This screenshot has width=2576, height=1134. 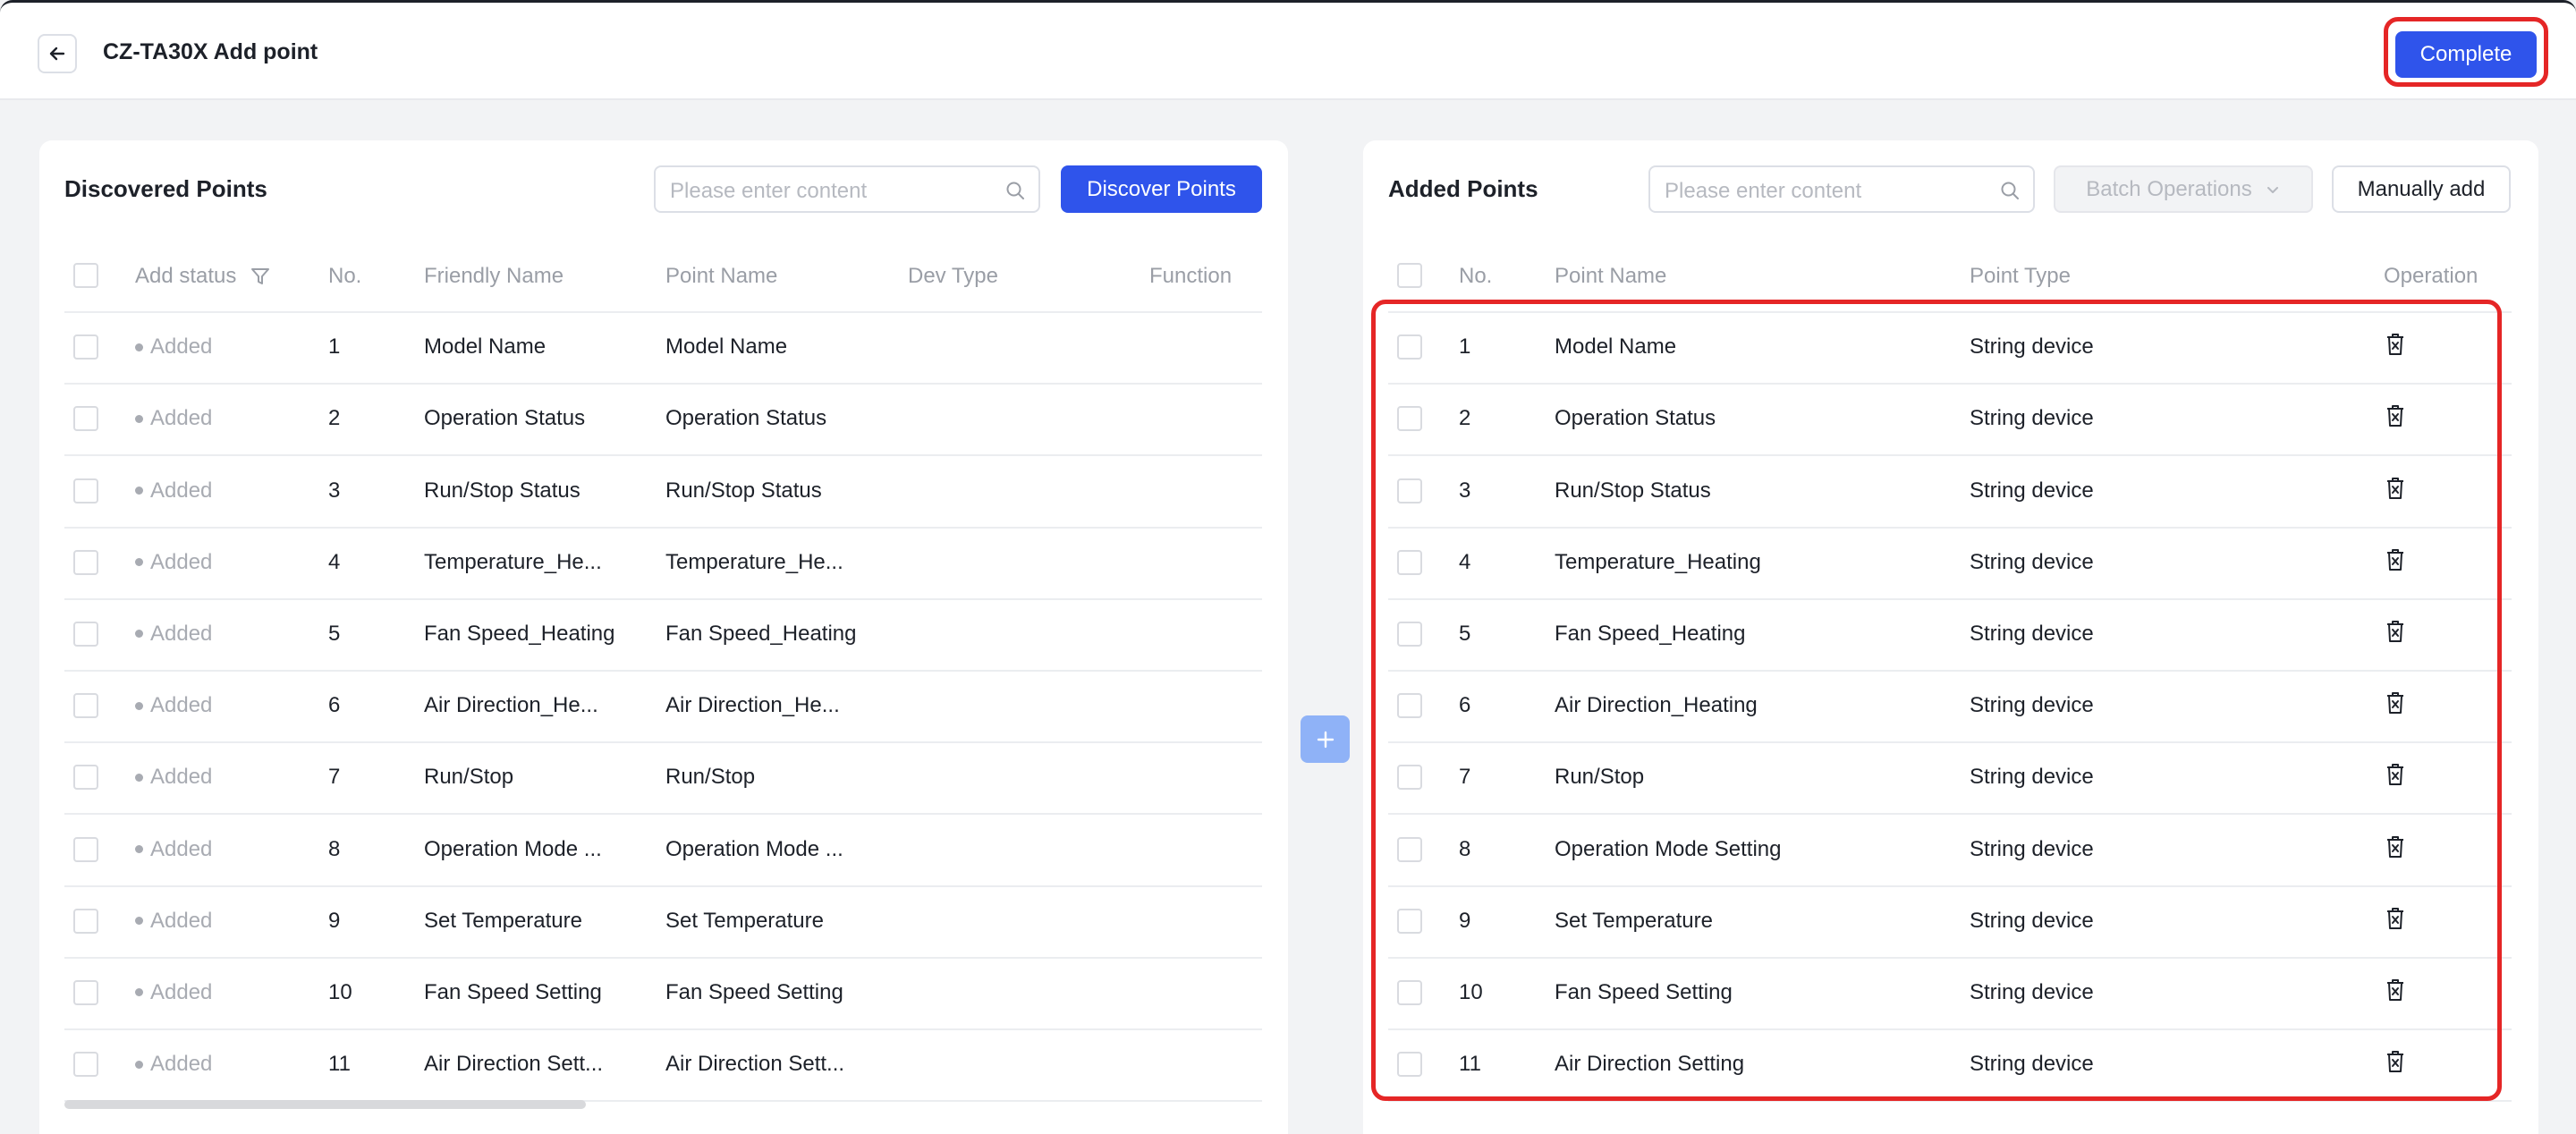 What do you see at coordinates (334, 347) in the screenshot?
I see `row-number: 1` at bounding box center [334, 347].